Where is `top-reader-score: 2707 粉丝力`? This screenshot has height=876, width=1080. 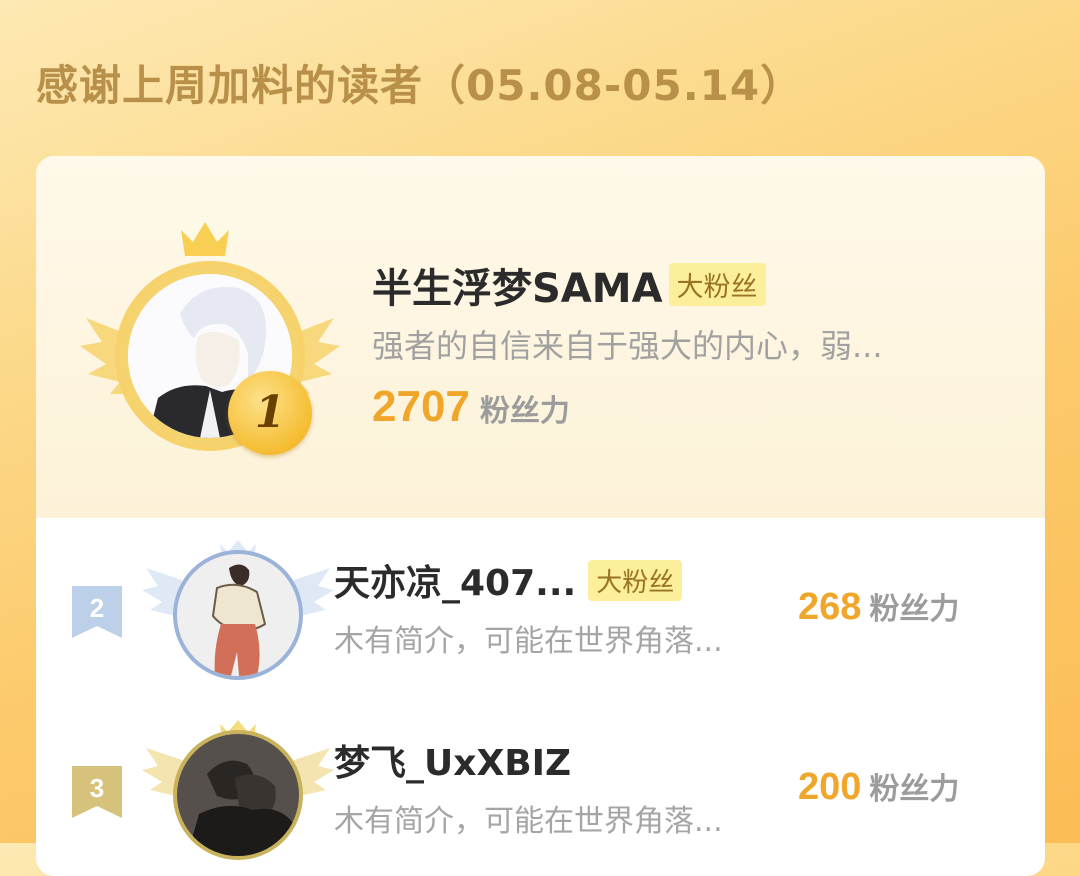
top-reader-score: 2707 粉丝力 is located at coordinates (471, 407).